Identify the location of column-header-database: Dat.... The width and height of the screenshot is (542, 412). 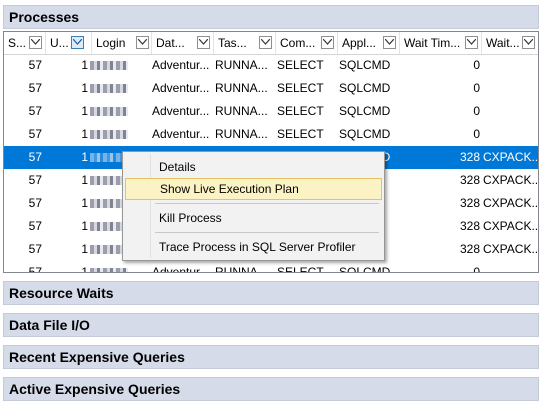
(183, 43).